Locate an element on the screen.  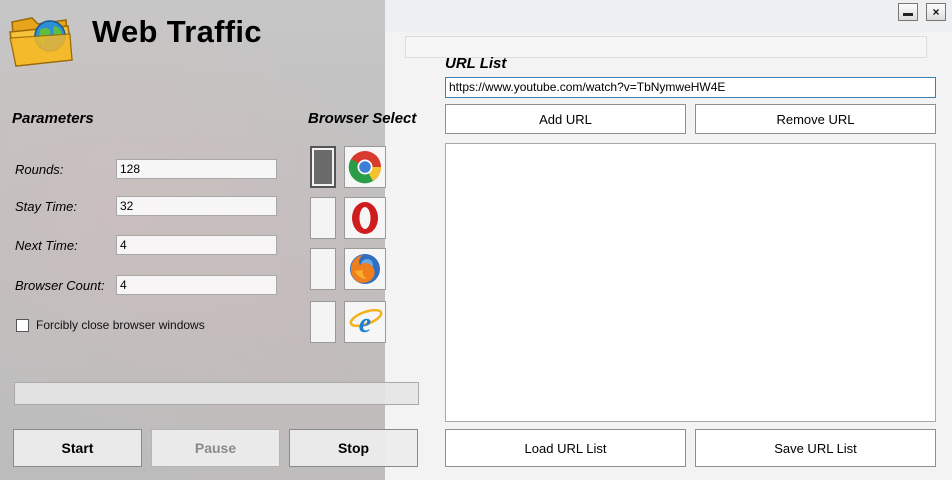
force-close-checkbox is located at coordinates (22, 325).